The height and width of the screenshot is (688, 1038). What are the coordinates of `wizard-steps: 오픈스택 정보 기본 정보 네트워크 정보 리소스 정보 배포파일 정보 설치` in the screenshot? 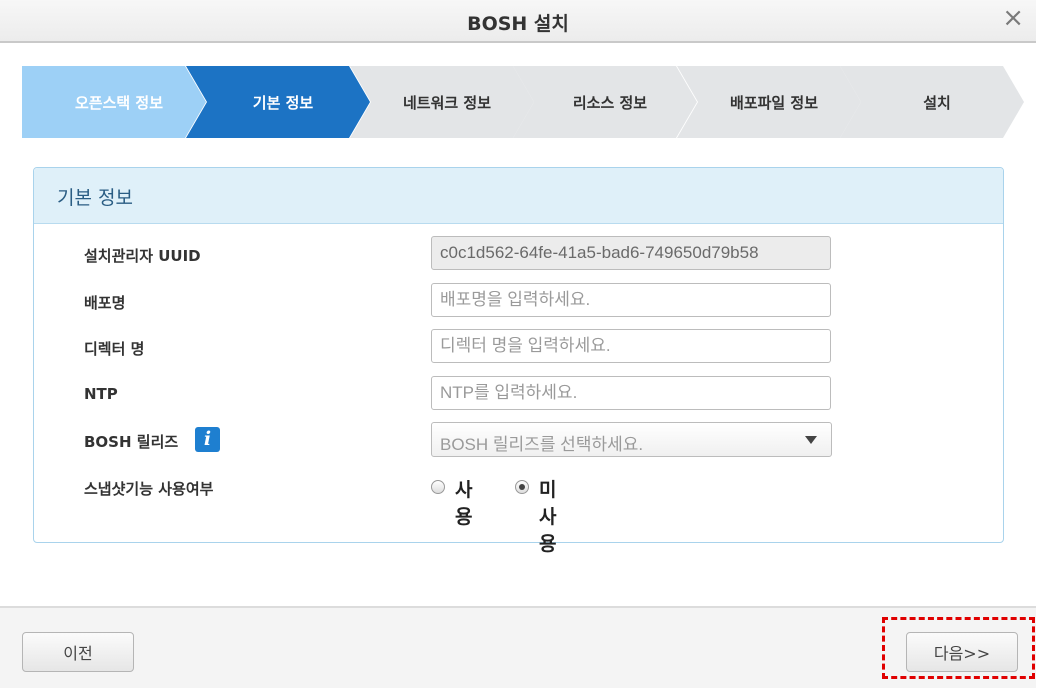 It's located at (523, 102).